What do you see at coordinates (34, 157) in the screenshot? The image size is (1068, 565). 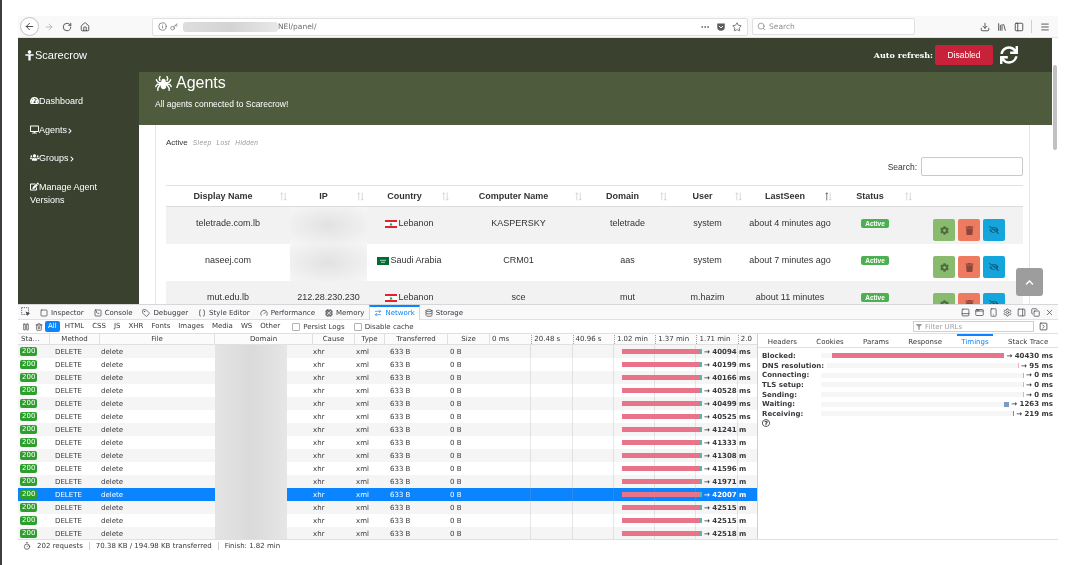 I see `users-icon` at bounding box center [34, 157].